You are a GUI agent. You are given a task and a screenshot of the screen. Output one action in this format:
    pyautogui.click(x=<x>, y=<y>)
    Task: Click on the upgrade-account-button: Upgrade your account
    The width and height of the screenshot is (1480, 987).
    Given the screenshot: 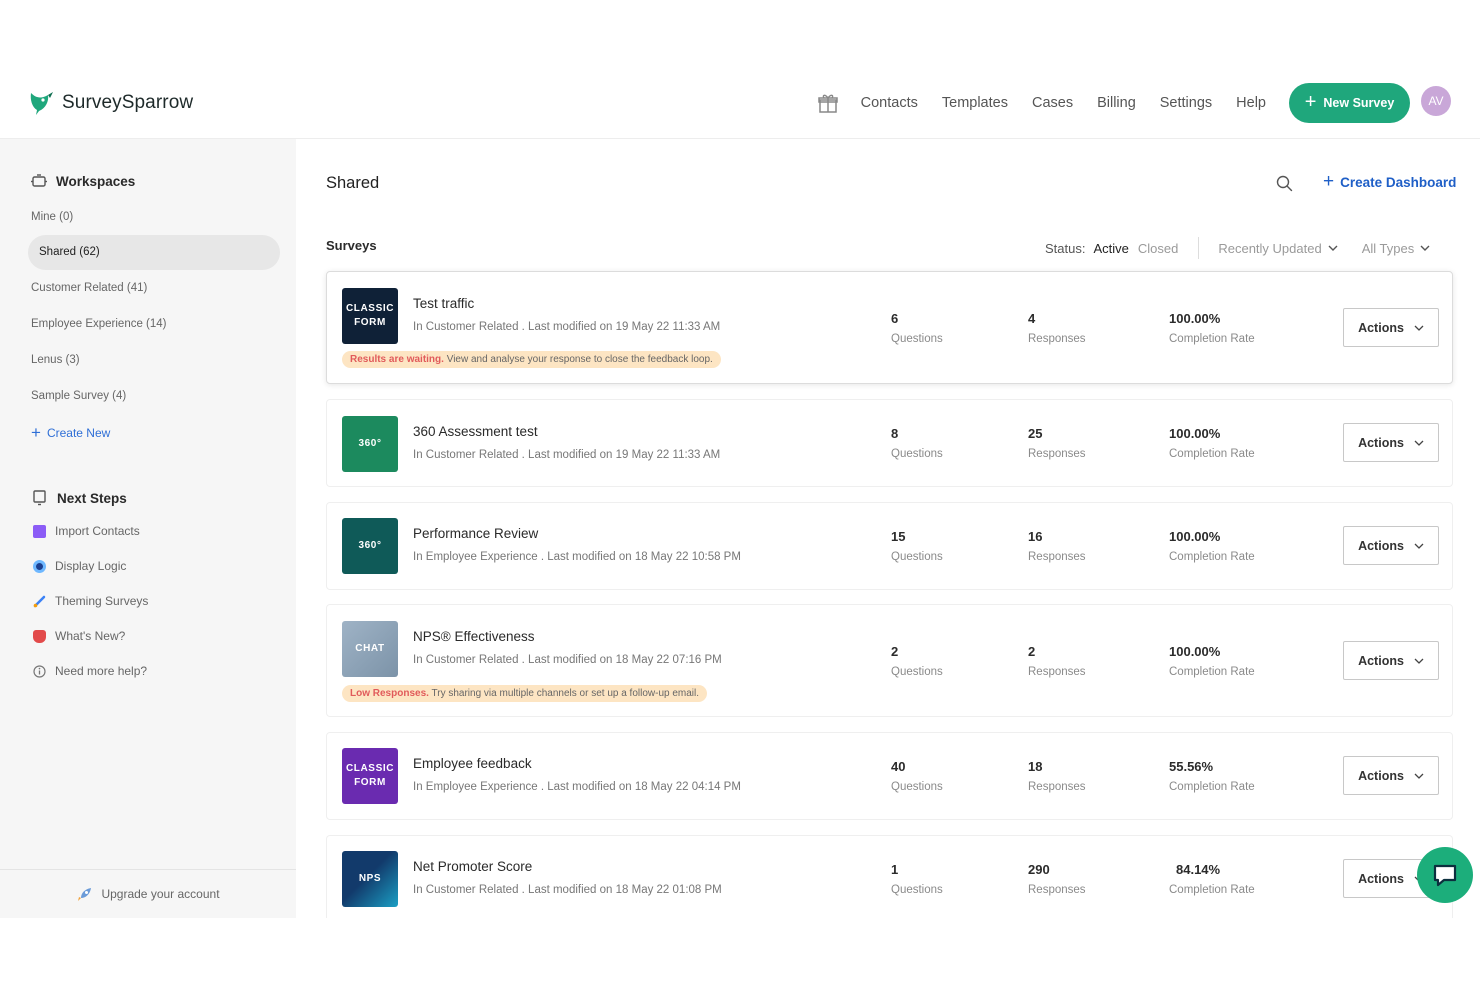 What is the action you would take?
    pyautogui.click(x=148, y=893)
    